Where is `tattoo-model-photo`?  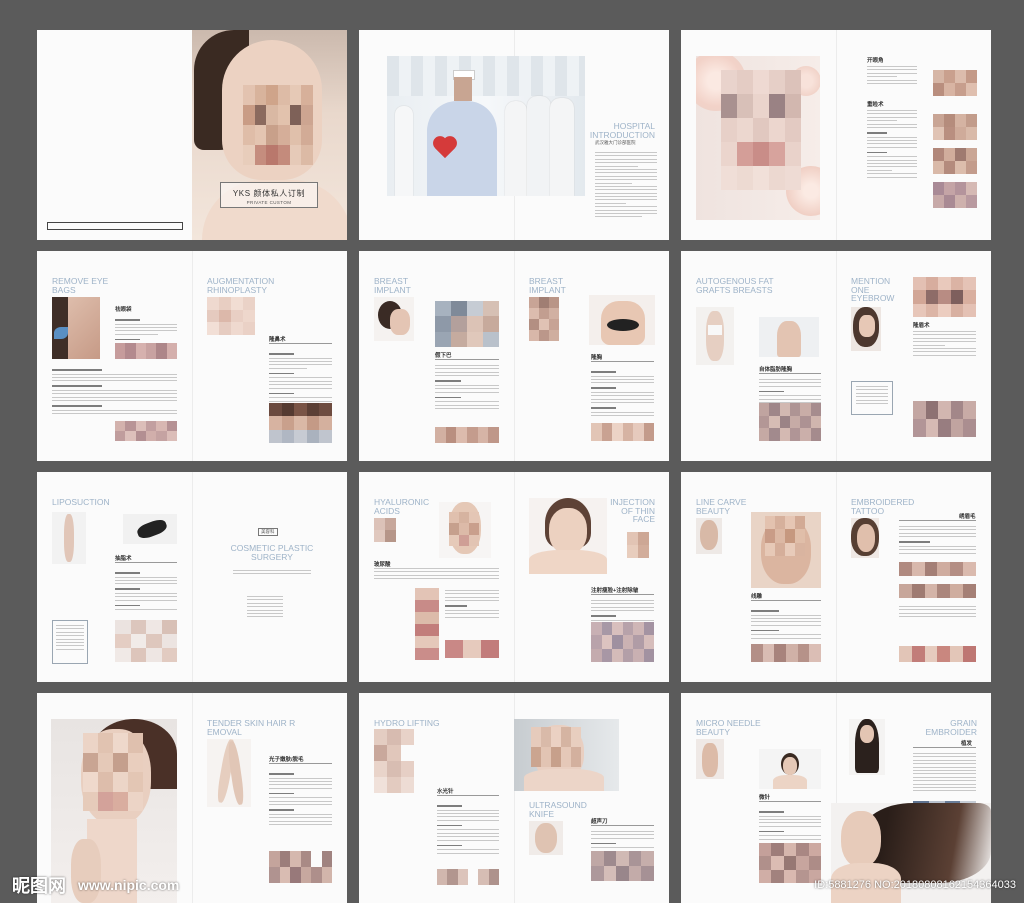
tattoo-model-photo is located at coordinates (865, 538).